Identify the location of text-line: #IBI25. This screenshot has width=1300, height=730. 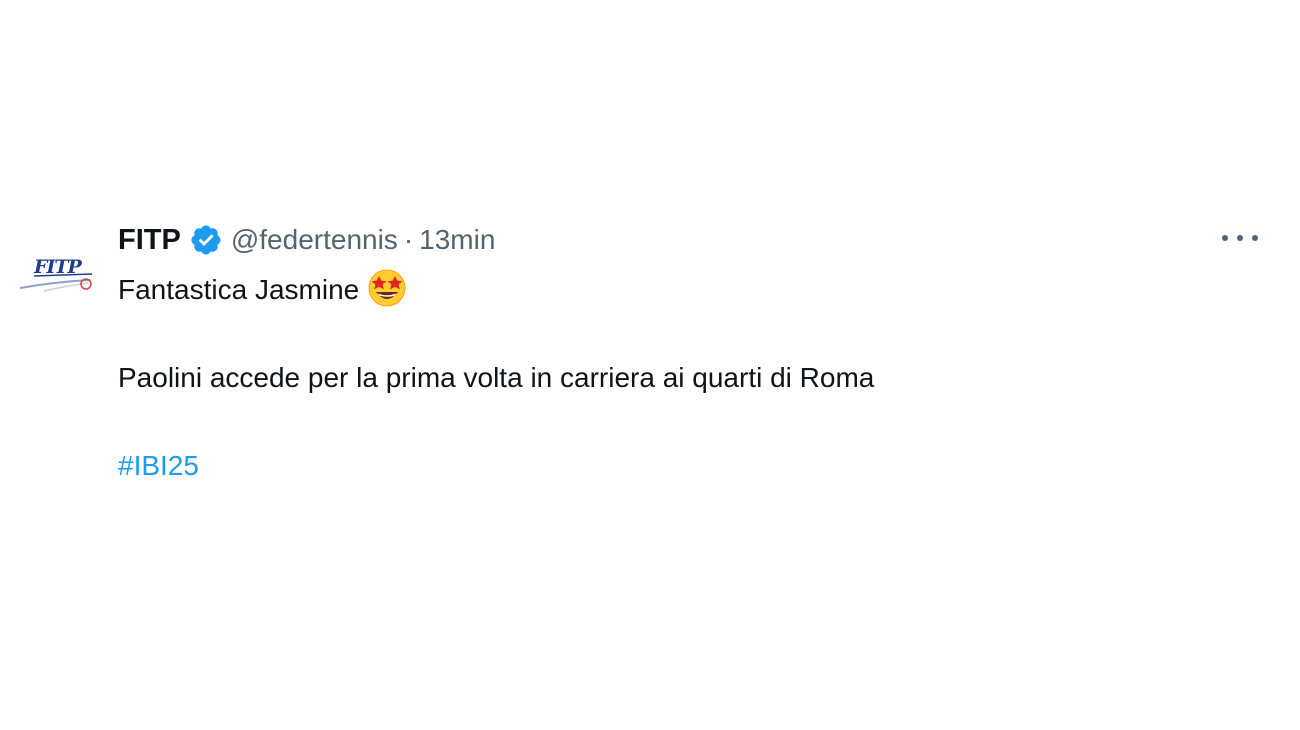
(658, 466).